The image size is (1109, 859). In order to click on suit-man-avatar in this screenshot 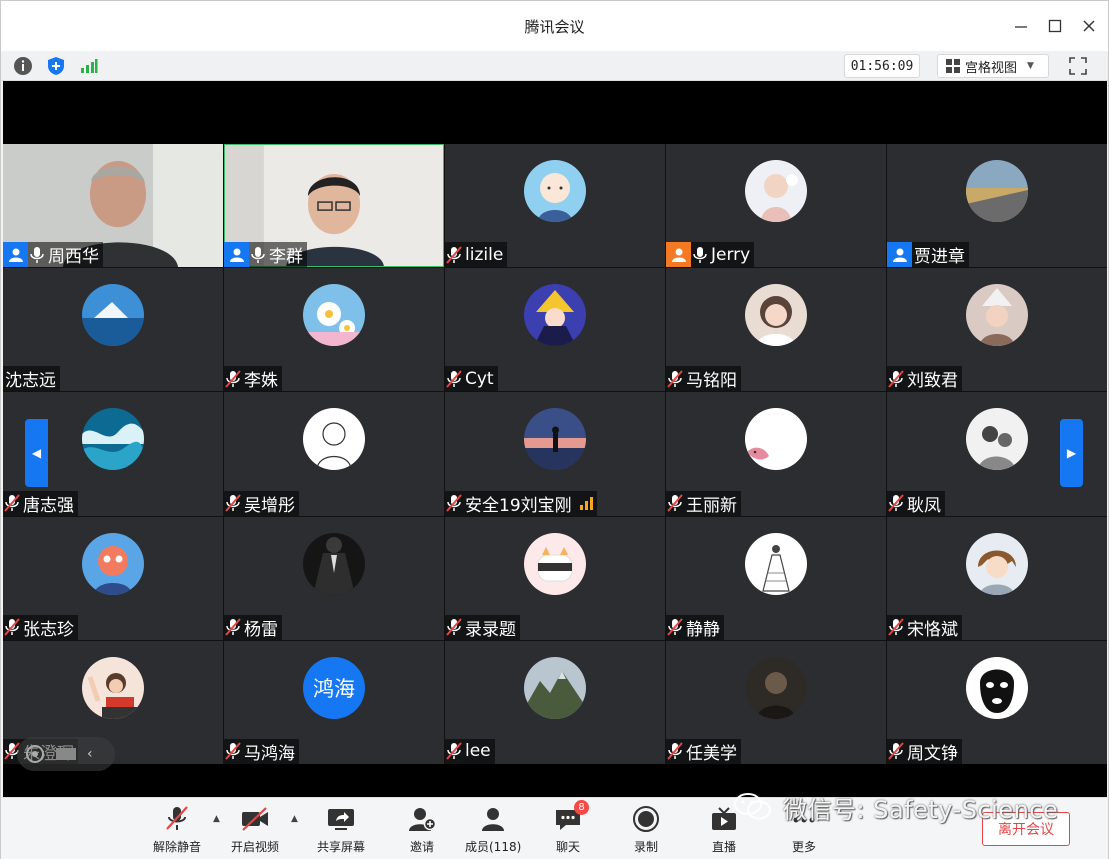, I will do `click(334, 563)`.